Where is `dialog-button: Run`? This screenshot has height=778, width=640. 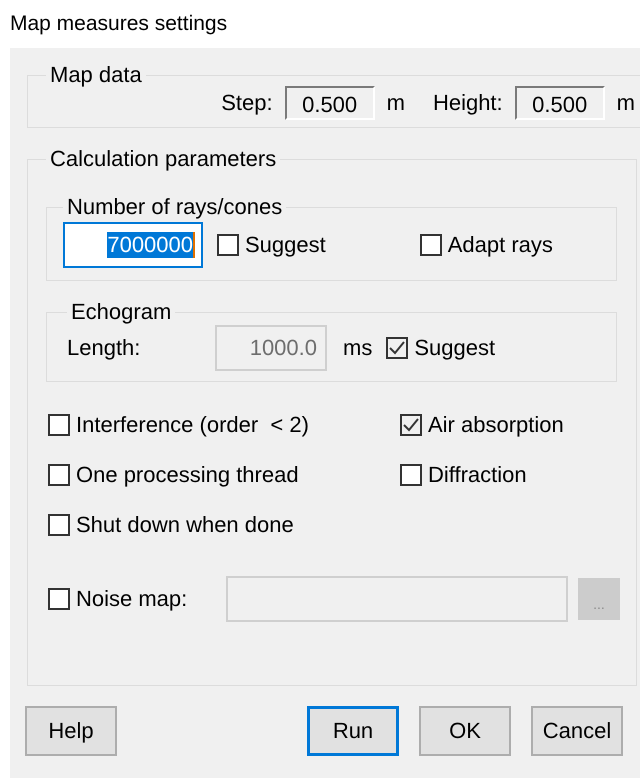 dialog-button: Run is located at coordinates (353, 731).